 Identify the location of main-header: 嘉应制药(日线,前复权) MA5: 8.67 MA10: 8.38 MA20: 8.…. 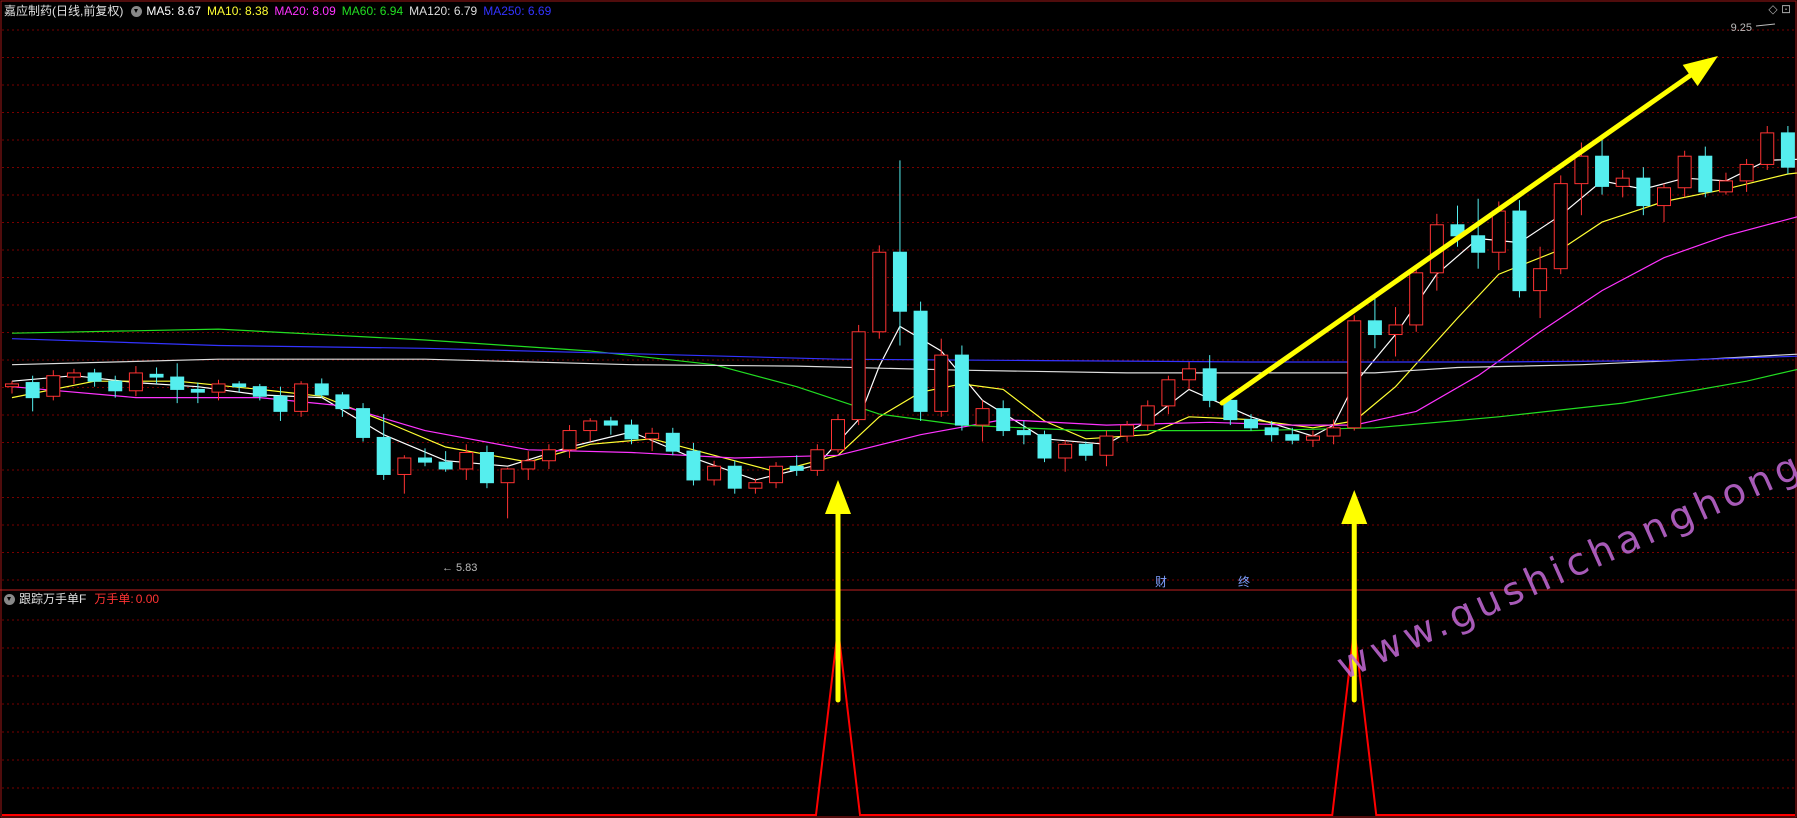
(280, 11).